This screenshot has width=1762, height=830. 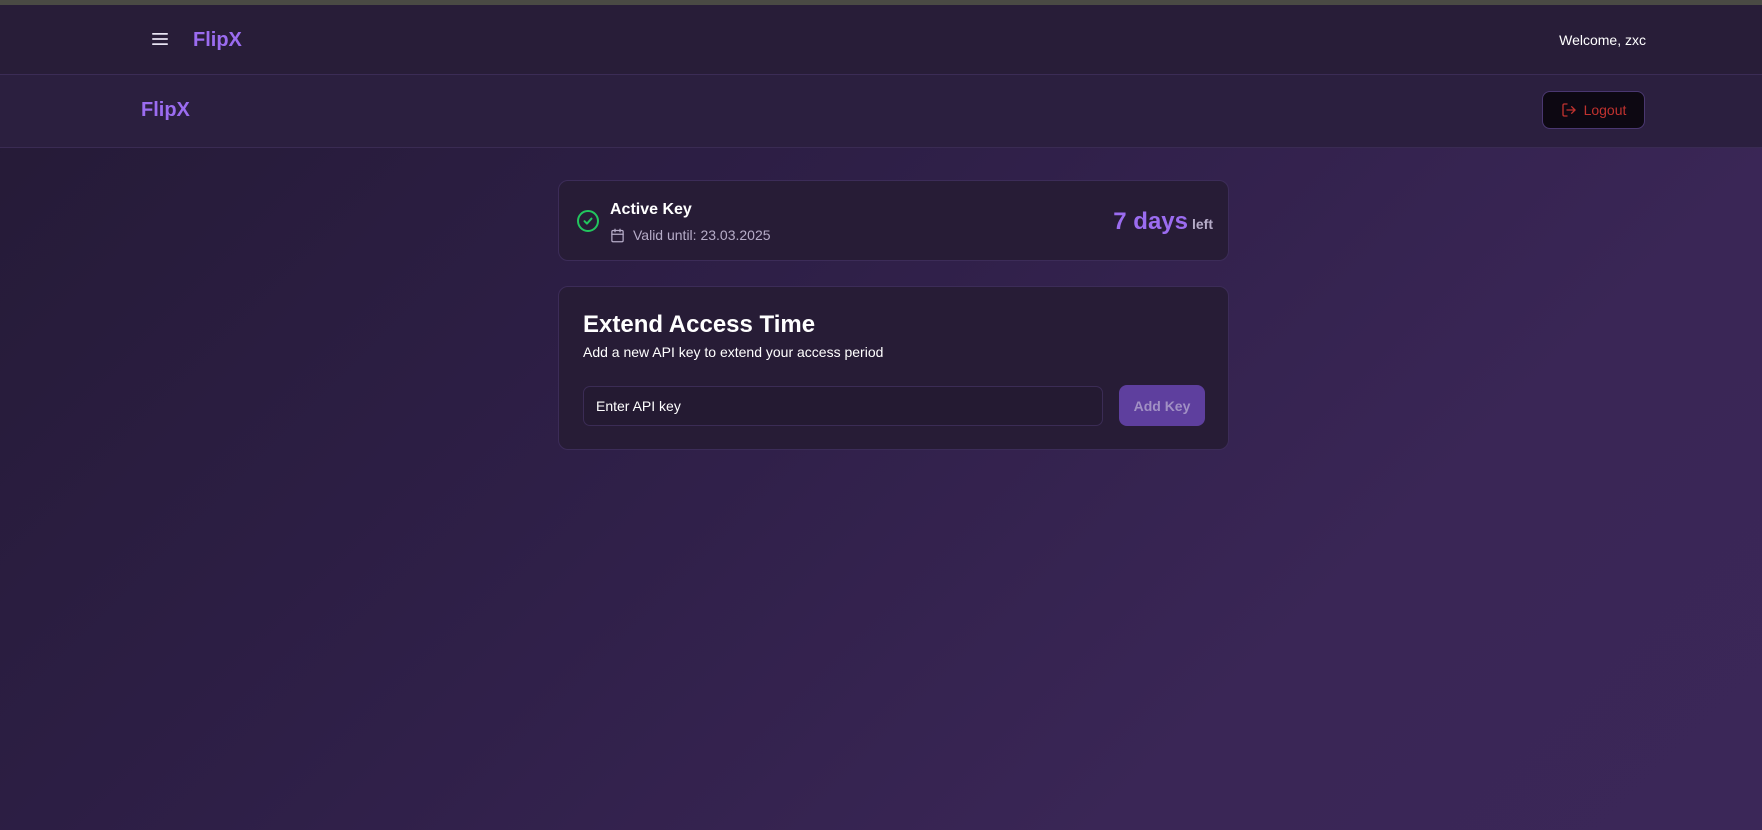 I want to click on check-circle-icon, so click(x=588, y=221).